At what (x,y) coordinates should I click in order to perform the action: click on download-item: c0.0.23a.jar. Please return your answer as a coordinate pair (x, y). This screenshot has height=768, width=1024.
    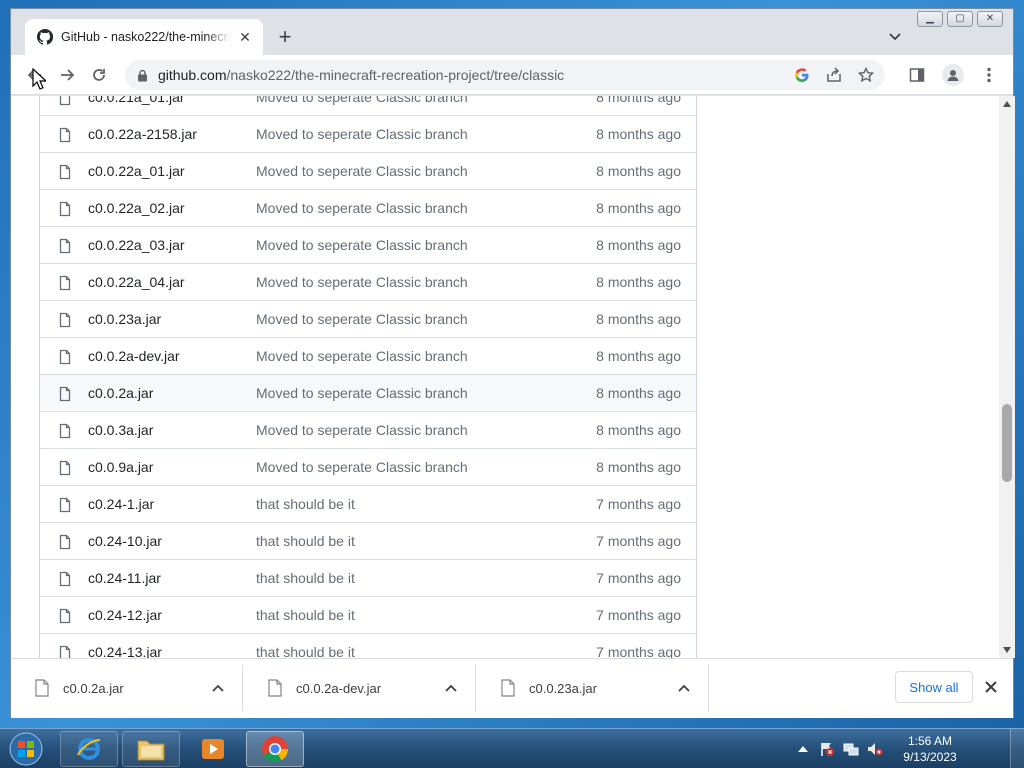
    Looking at the image, I should click on (593, 688).